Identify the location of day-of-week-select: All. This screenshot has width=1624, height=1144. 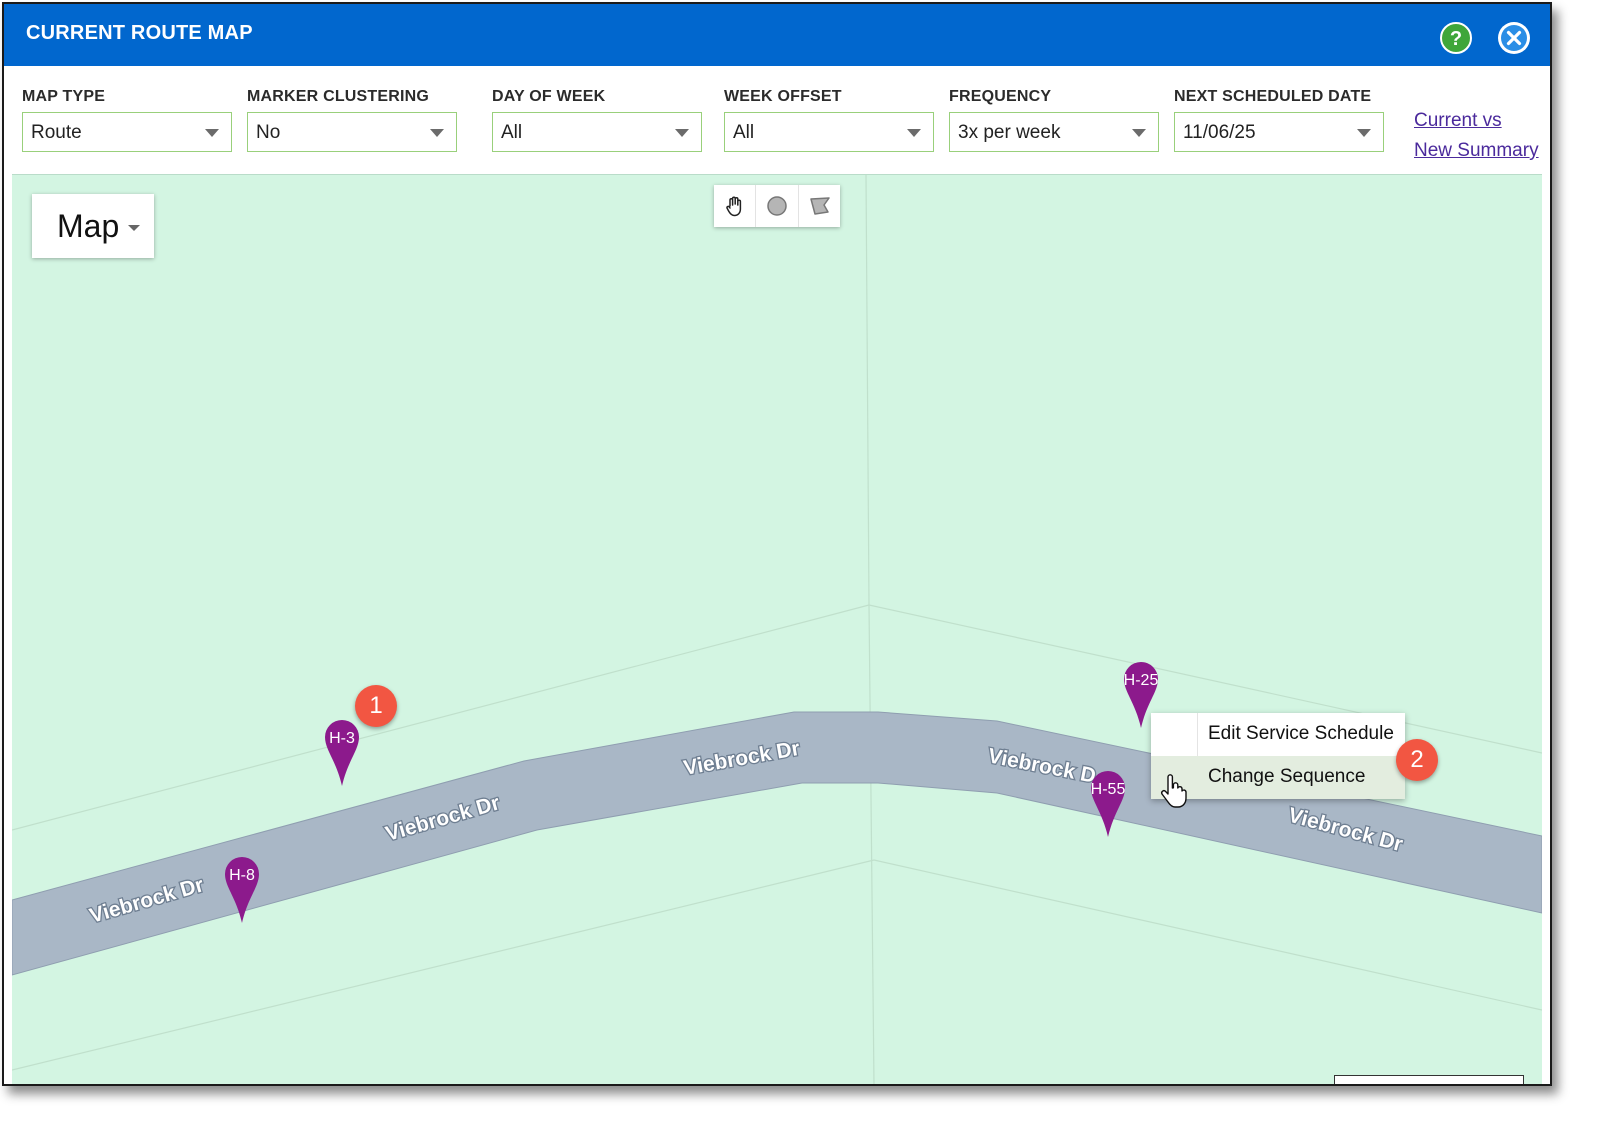
(597, 132).